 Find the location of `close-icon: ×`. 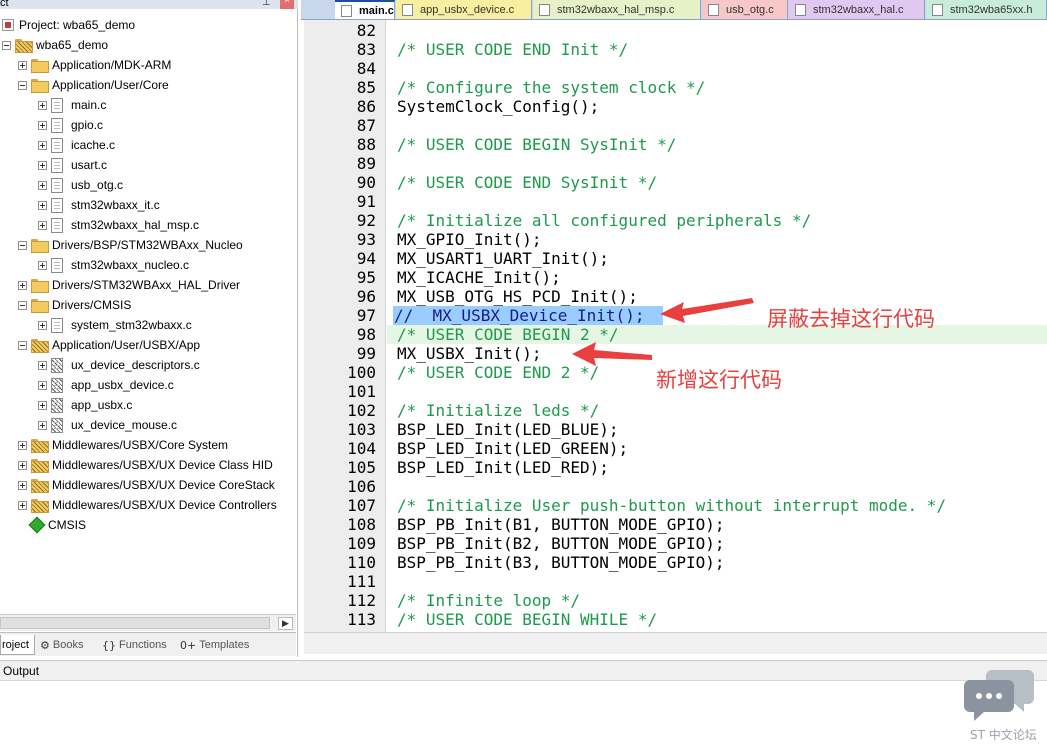

close-icon: × is located at coordinates (287, 4).